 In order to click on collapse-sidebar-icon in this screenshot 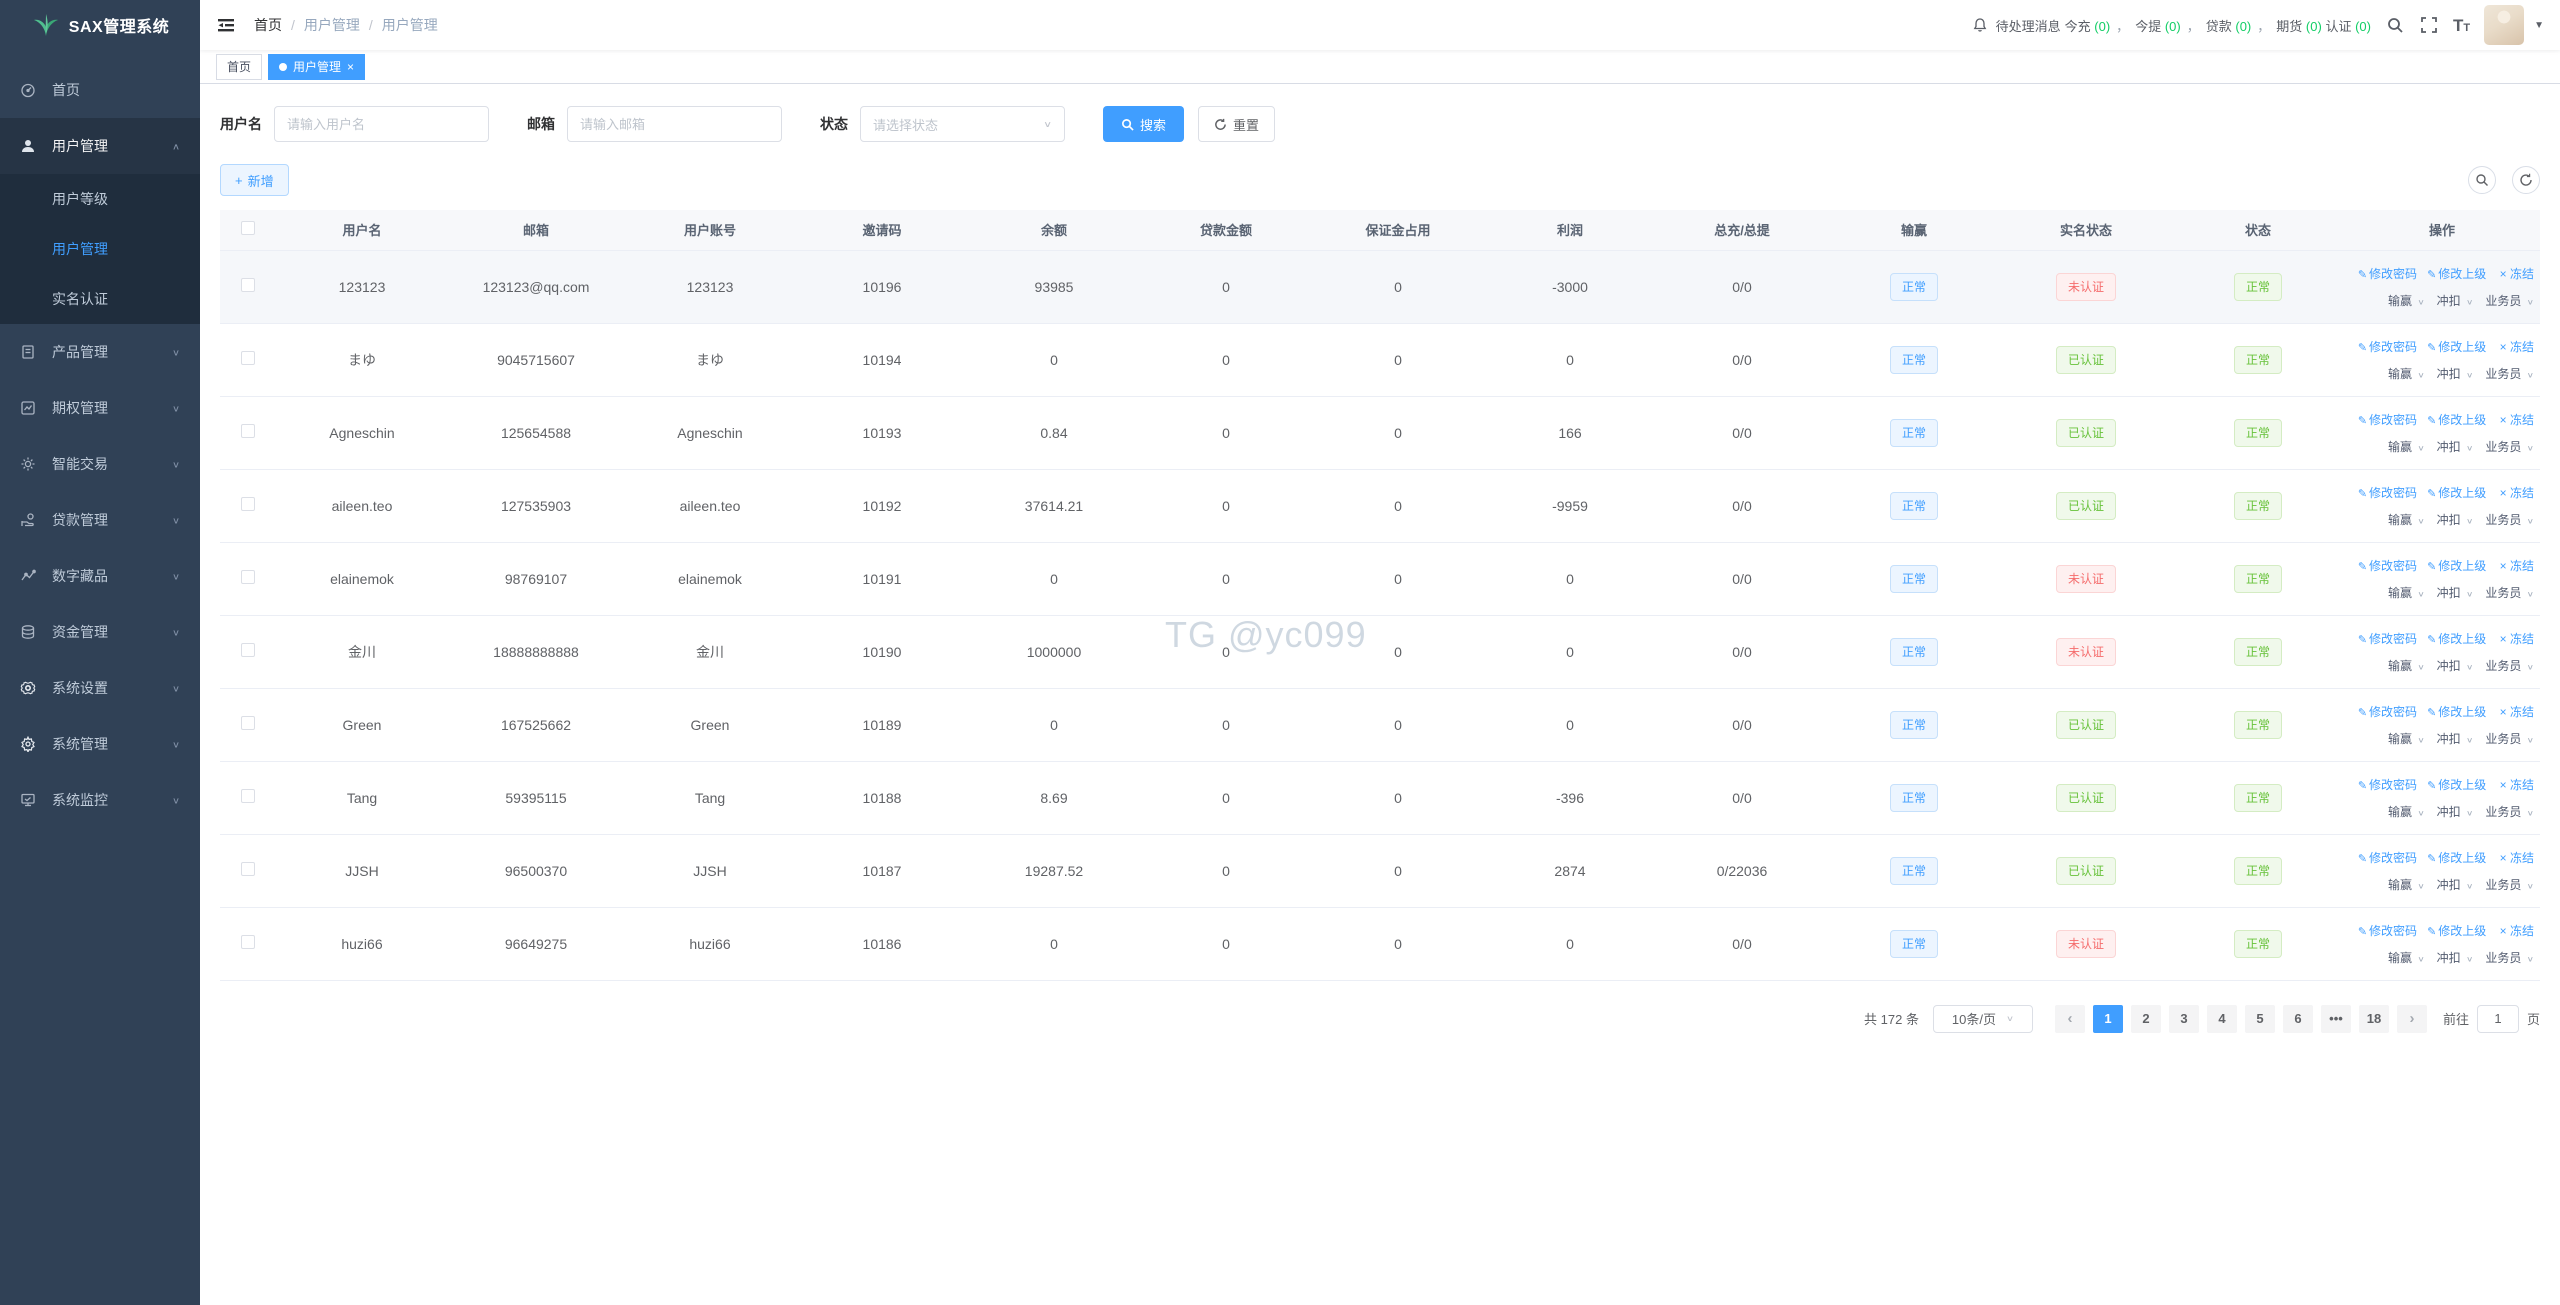, I will do `click(226, 25)`.